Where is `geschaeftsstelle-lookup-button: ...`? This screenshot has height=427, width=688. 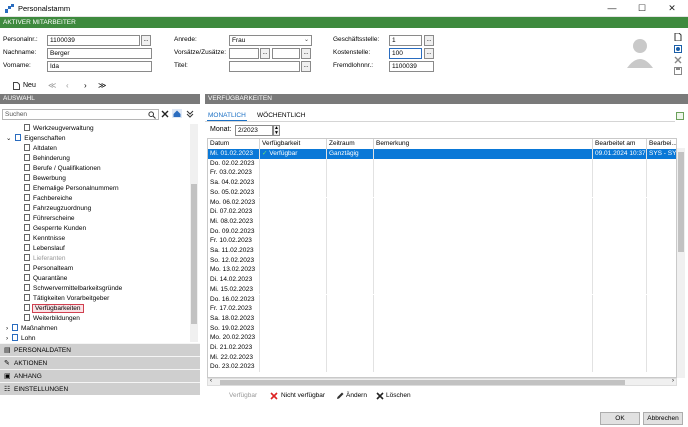 geschaeftsstelle-lookup-button: ... is located at coordinates (429, 40).